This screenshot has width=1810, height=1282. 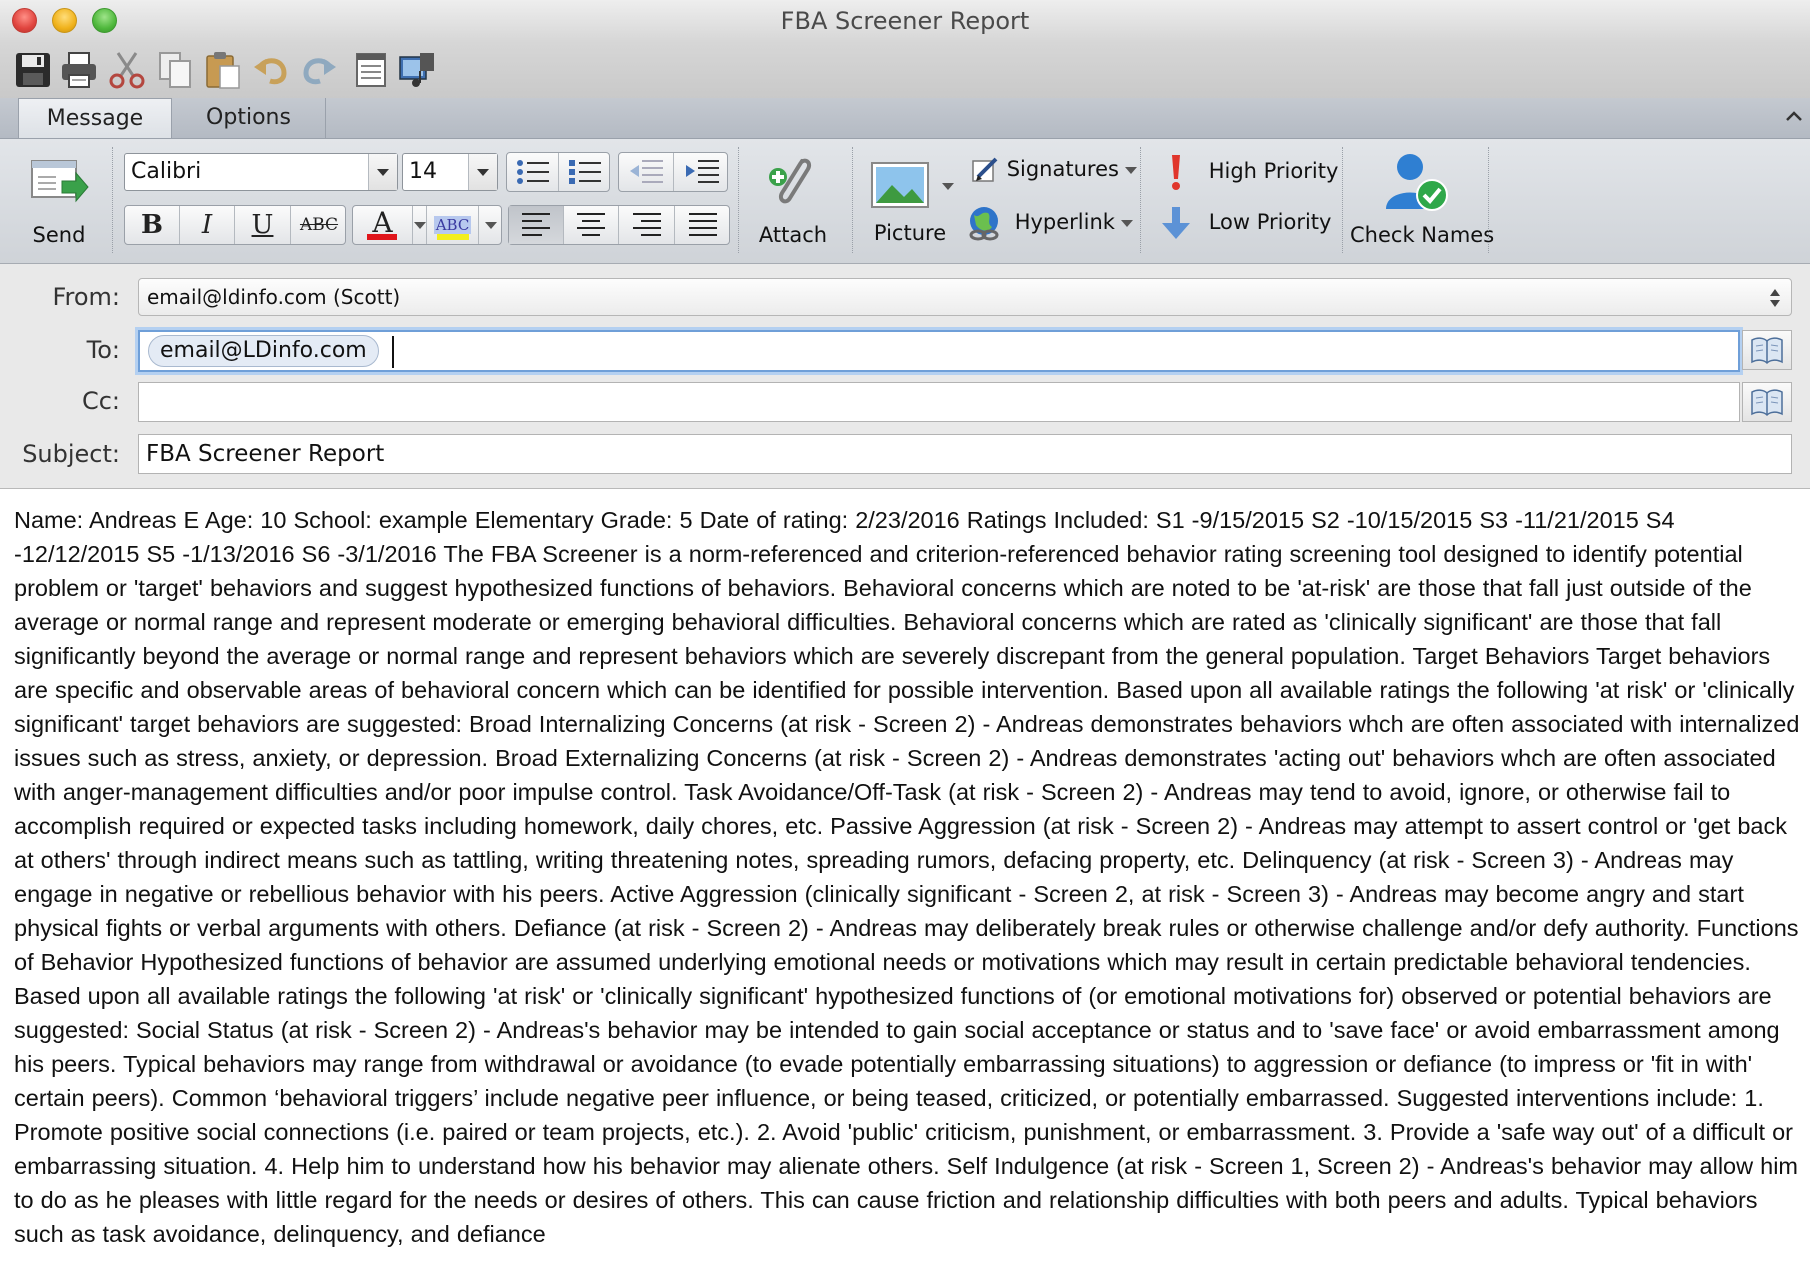 What do you see at coordinates (939, 402) in the screenshot?
I see `cc-field` at bounding box center [939, 402].